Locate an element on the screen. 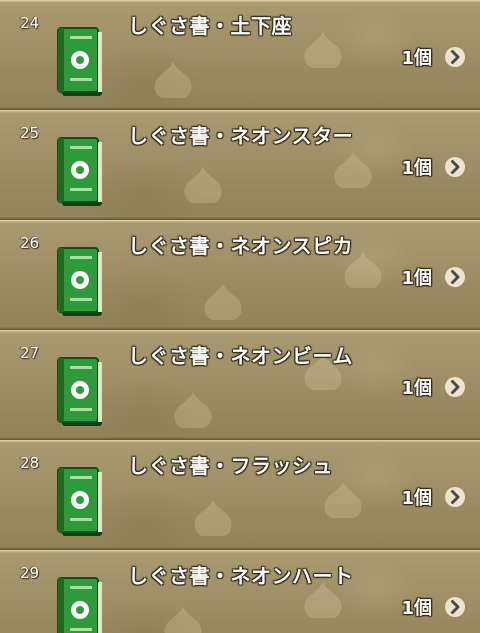 The width and height of the screenshot is (480, 633). item-number: 25 is located at coordinates (30, 133).